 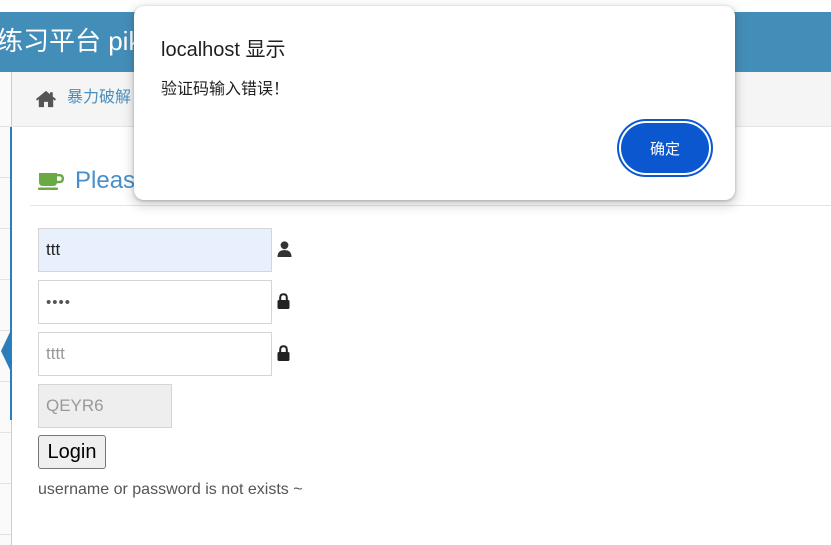 I want to click on page-header-divider, so click(x=430, y=205).